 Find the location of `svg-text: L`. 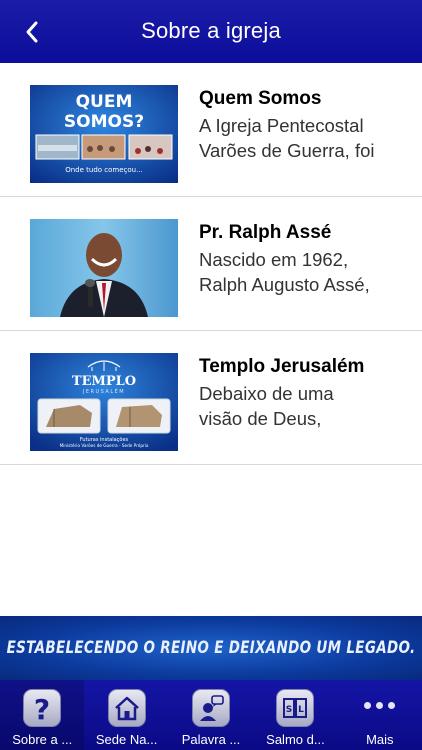

svg-text: L is located at coordinates (302, 710).